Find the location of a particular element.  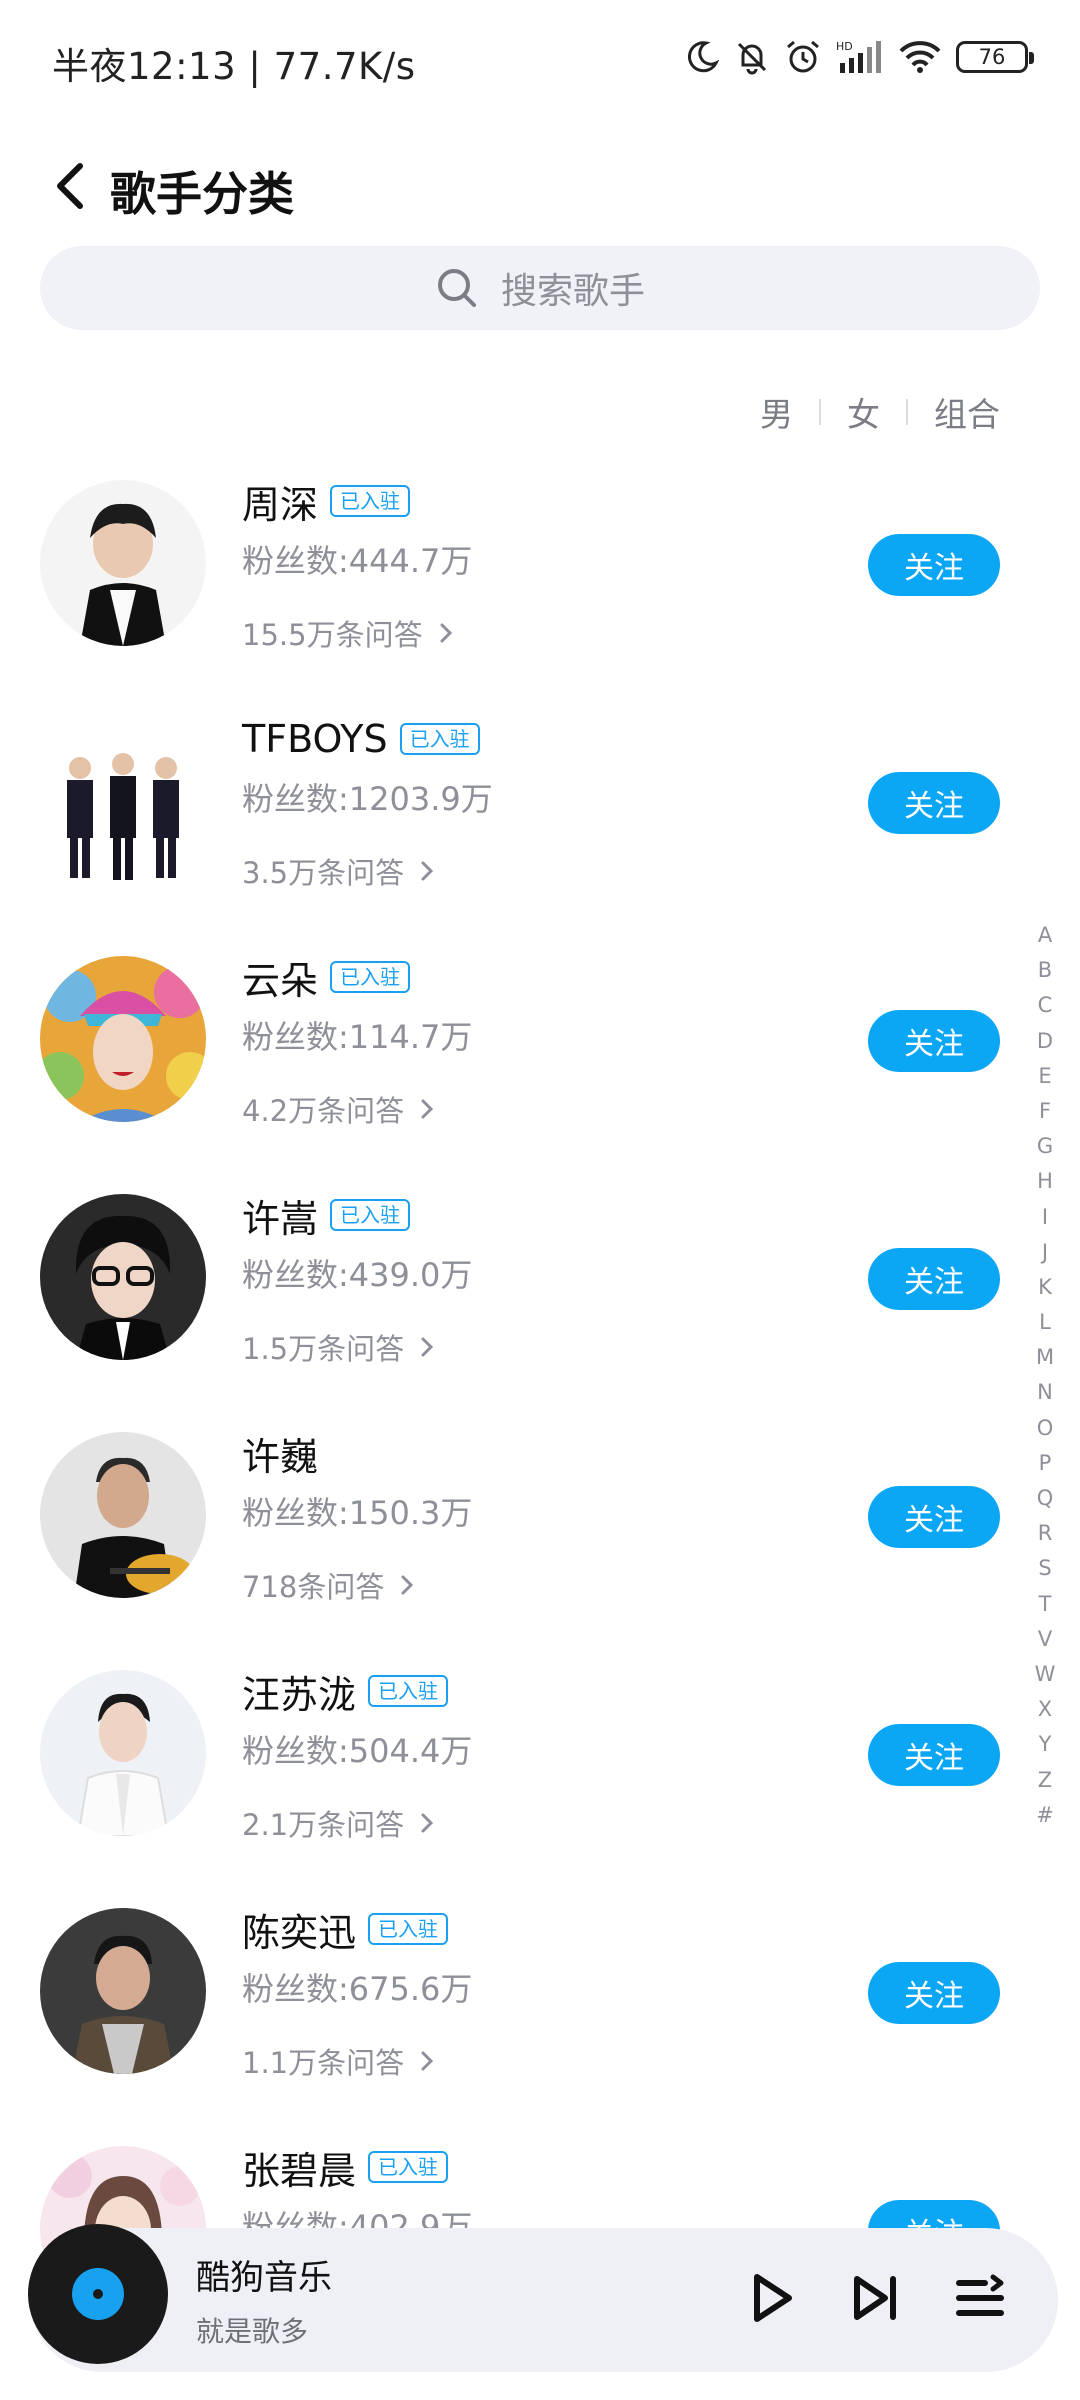

alphabet-letter: L is located at coordinates (1045, 1322).